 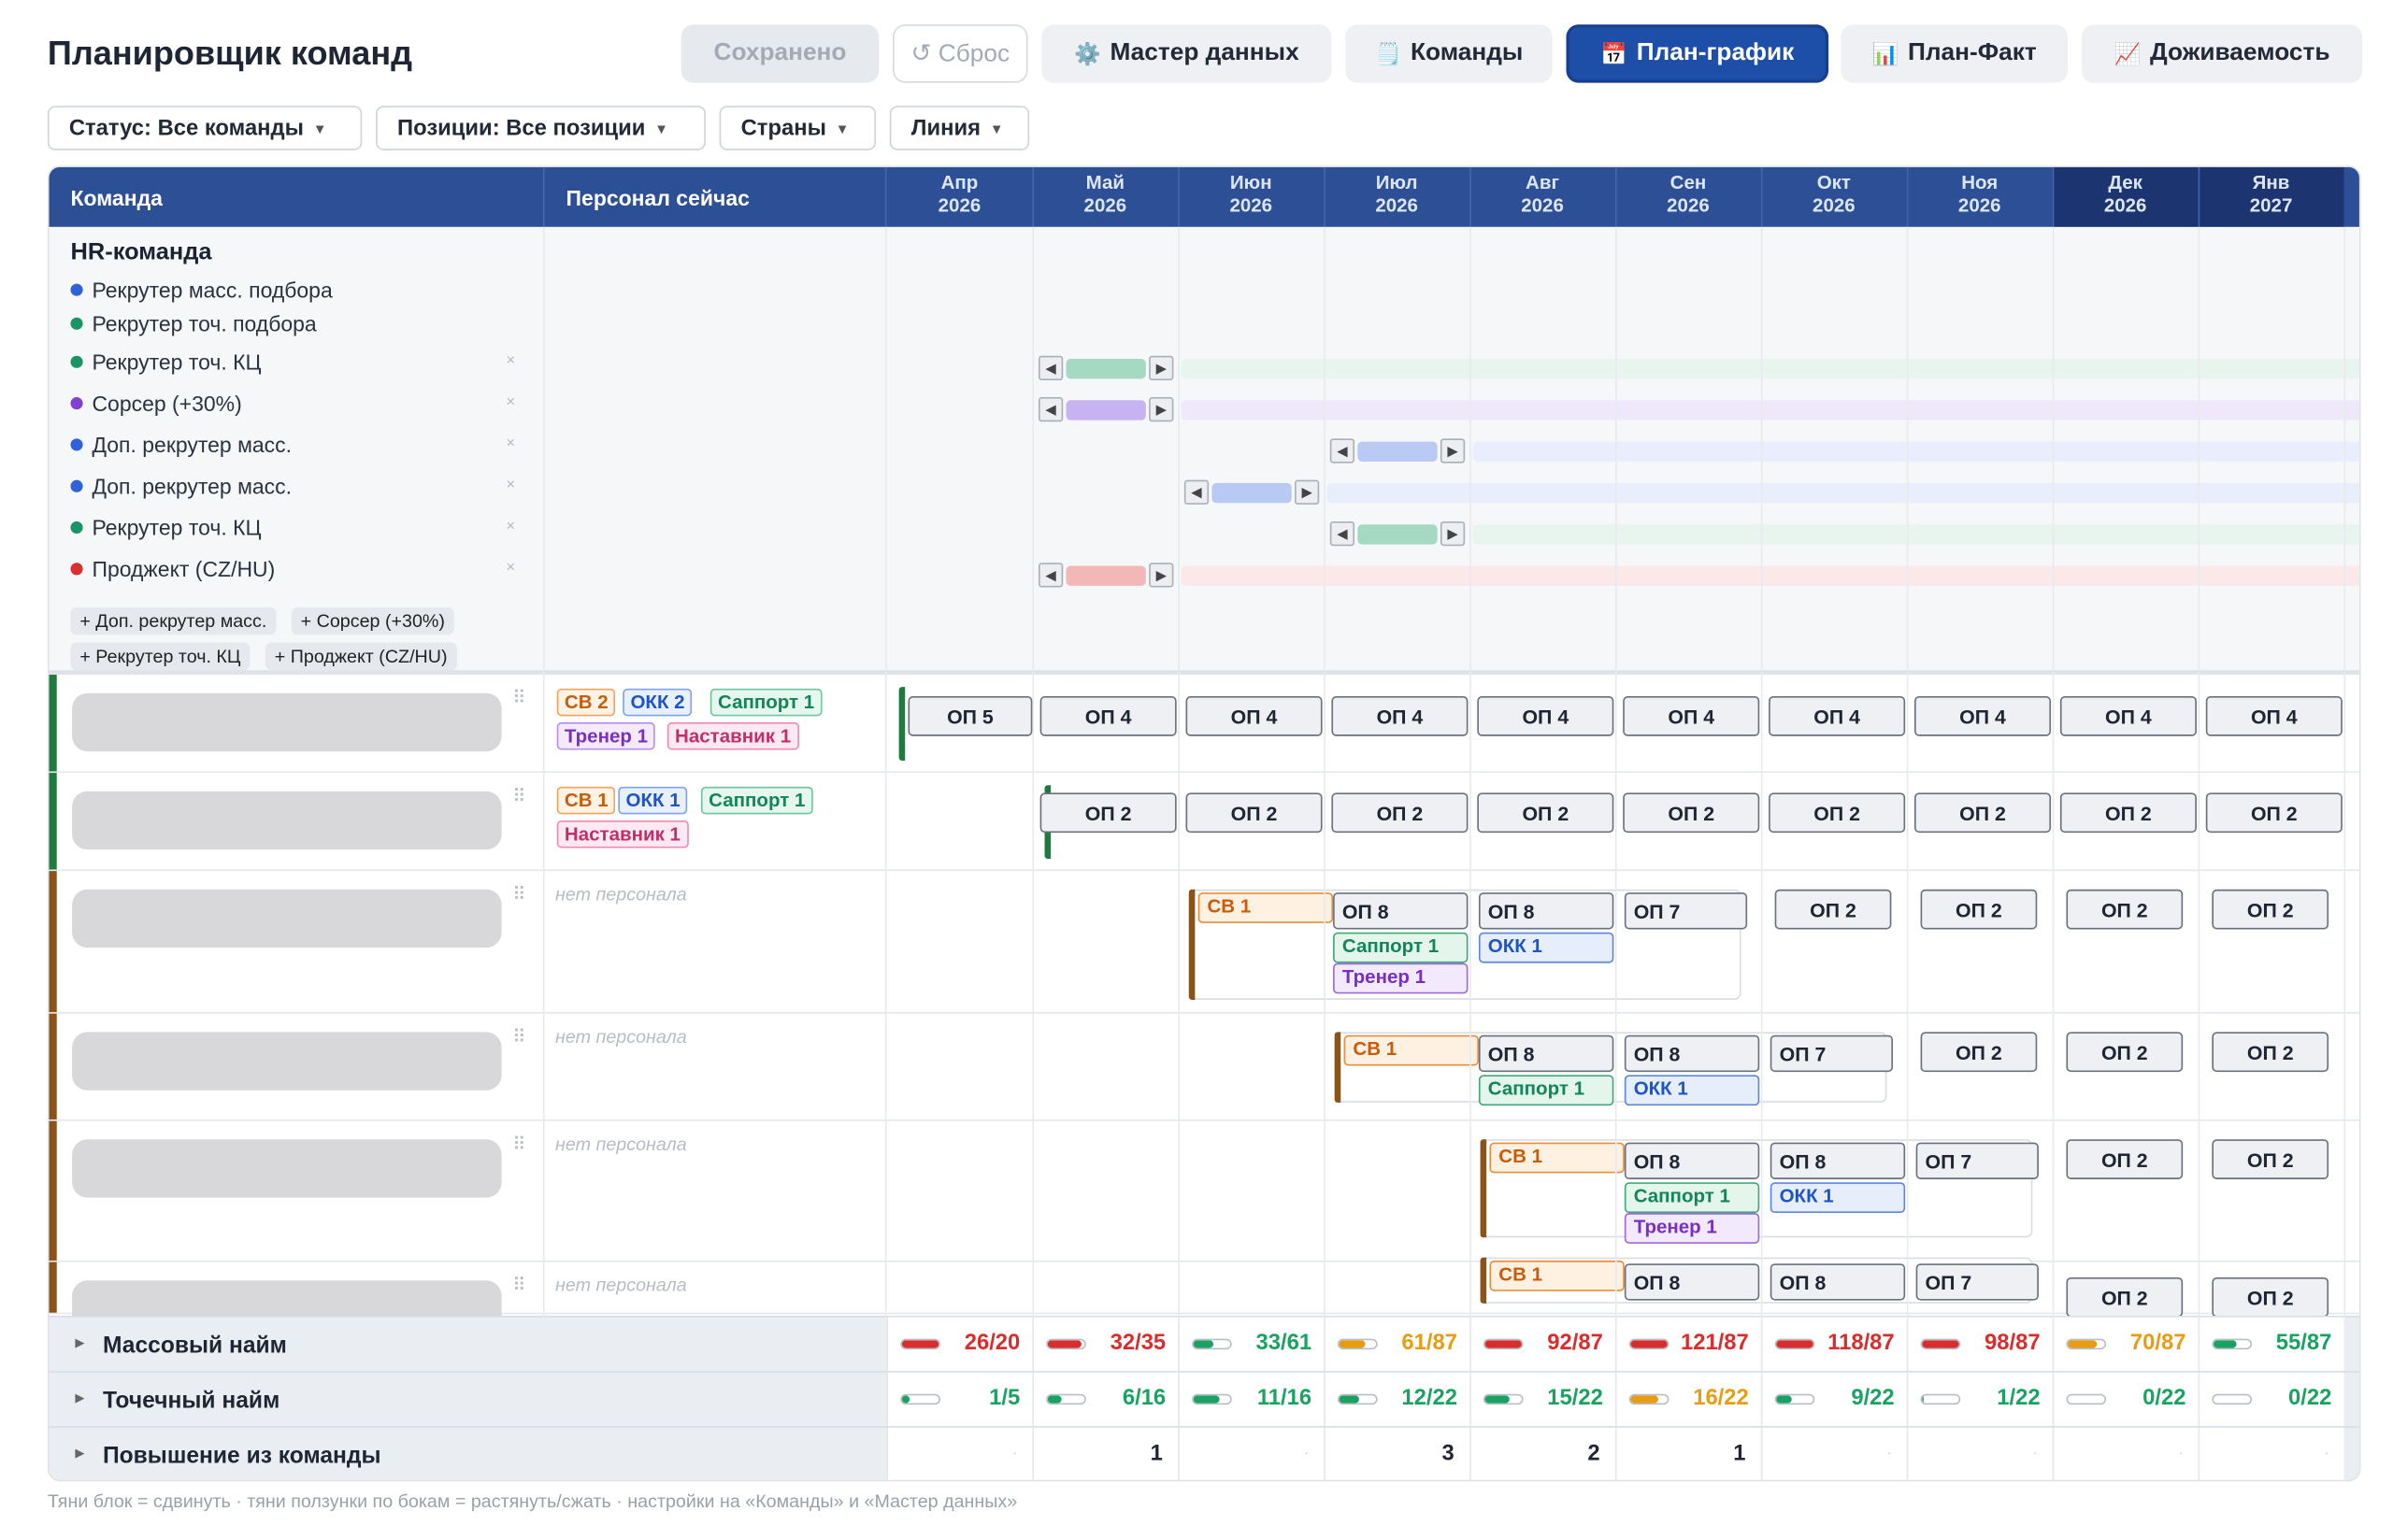 What do you see at coordinates (961, 53) in the screenshot?
I see `reset-button: ↺ Сброс` at bounding box center [961, 53].